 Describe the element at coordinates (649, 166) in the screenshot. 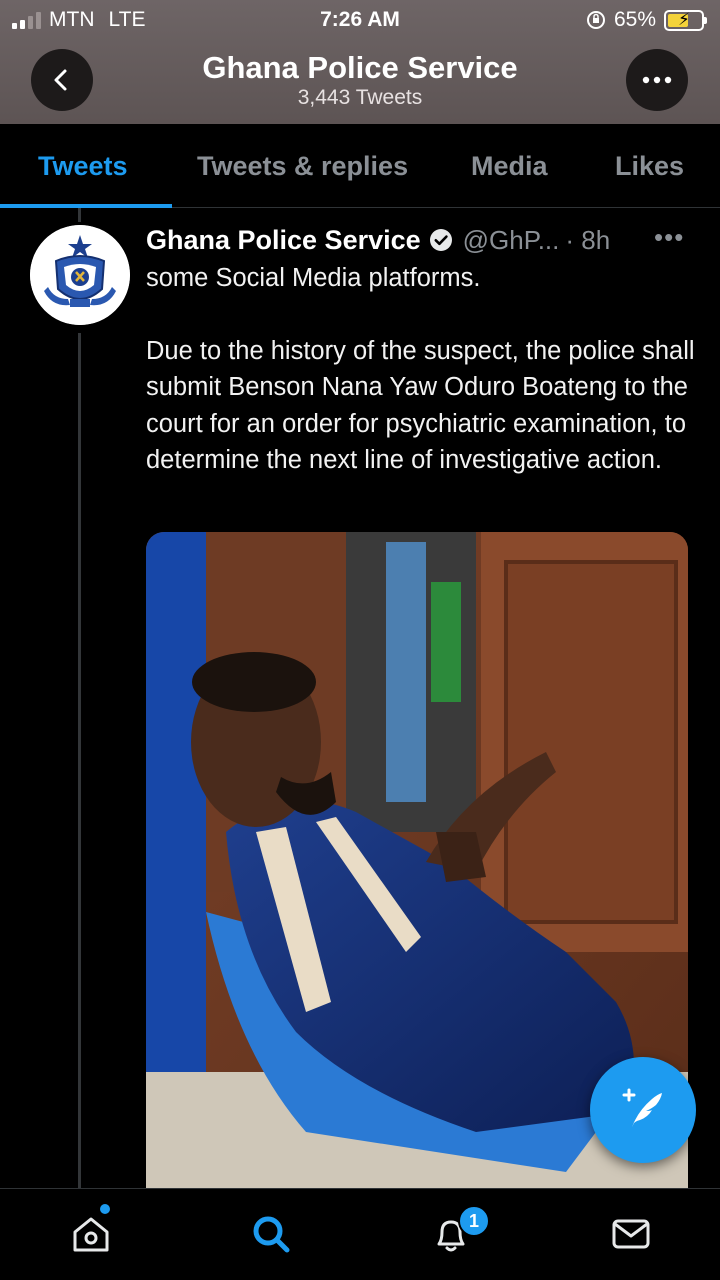

I see `tab-likes: Likes` at that location.